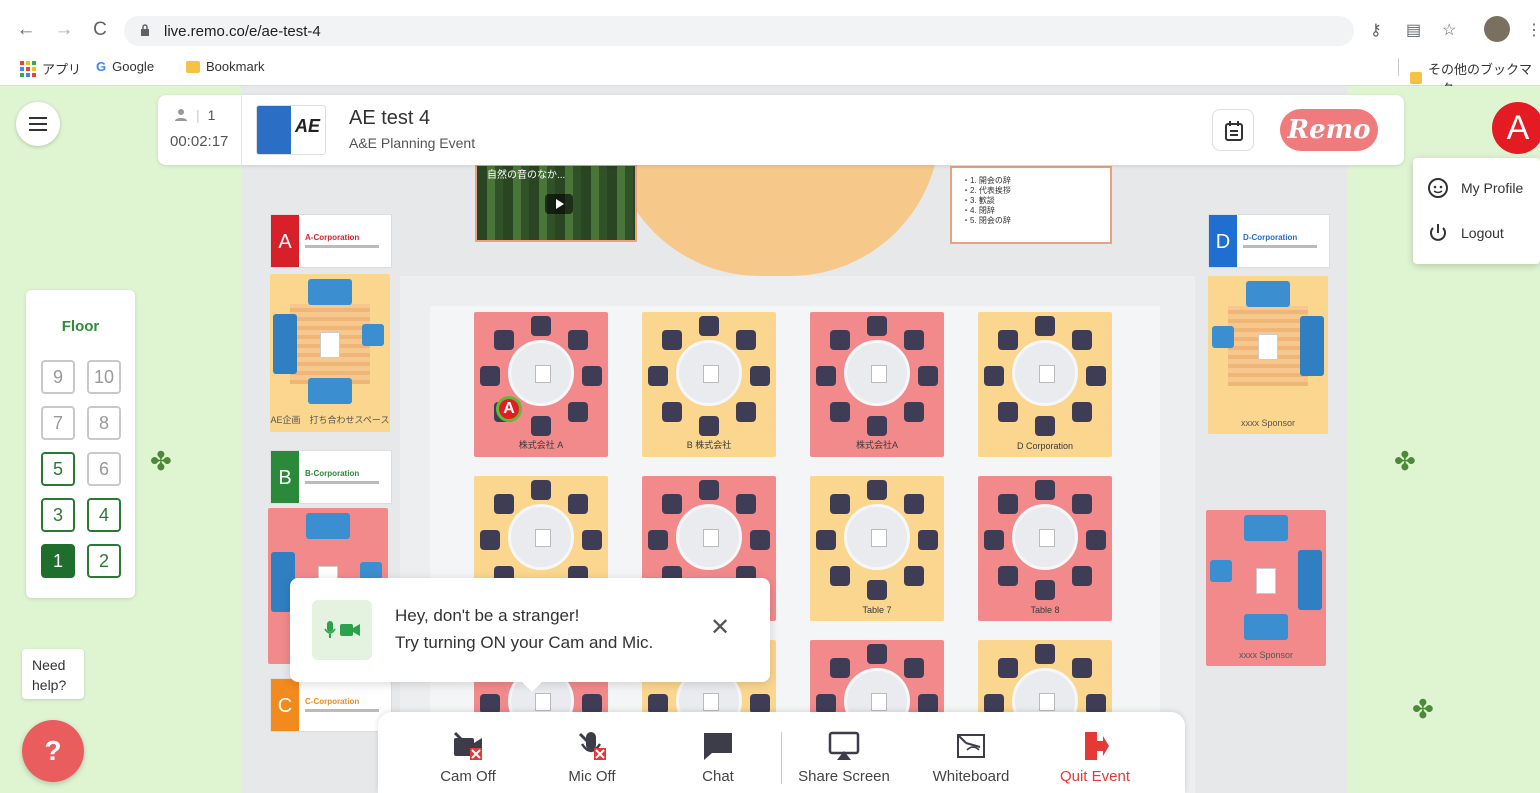 The image size is (1540, 793). What do you see at coordinates (1476, 233) in the screenshot?
I see `menu-item-logout: Logout` at bounding box center [1476, 233].